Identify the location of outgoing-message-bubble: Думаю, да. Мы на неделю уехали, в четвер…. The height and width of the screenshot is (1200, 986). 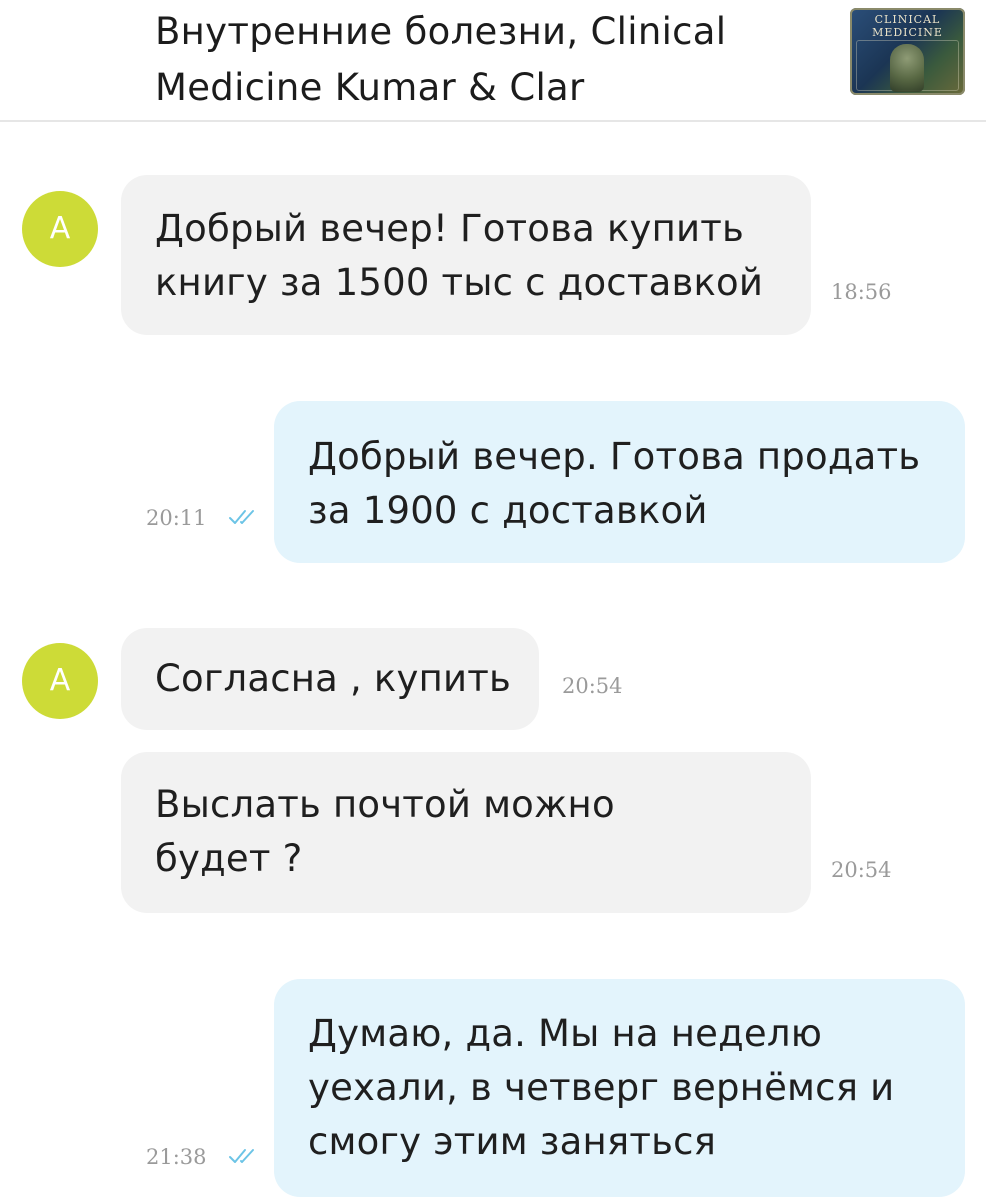
(619, 1088).